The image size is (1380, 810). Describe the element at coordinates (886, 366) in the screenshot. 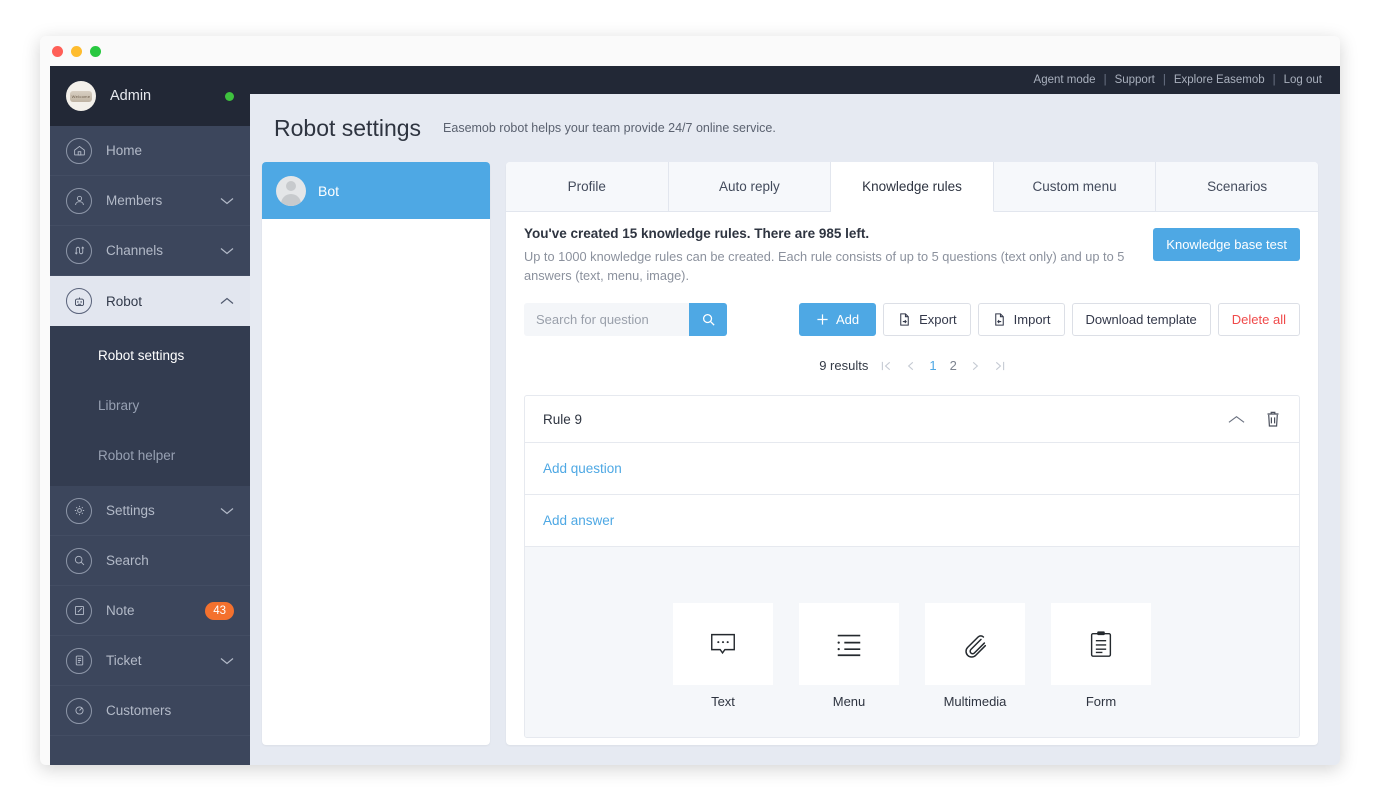

I see `pagination-first-button` at that location.